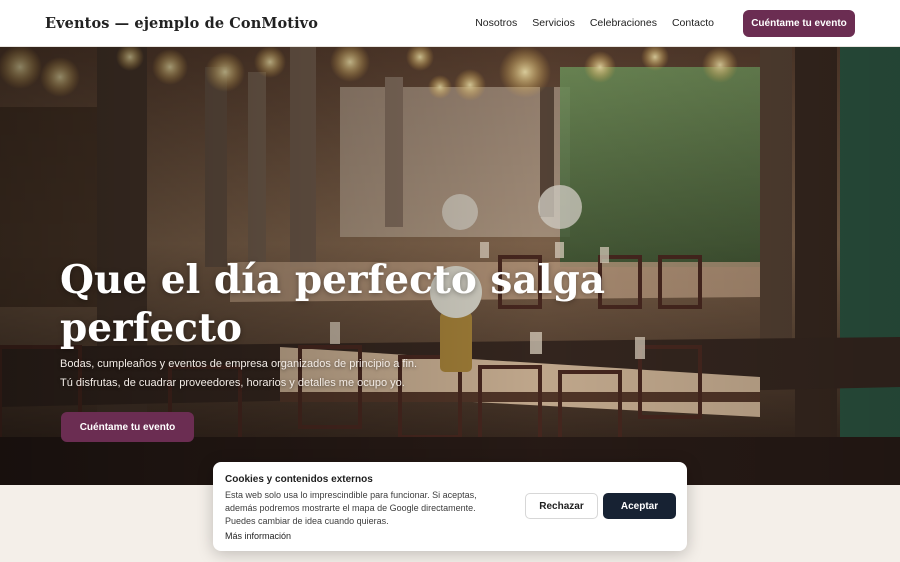 The image size is (900, 562). Describe the element at coordinates (553, 23) in the screenshot. I see `nav-link-servicios: Servicios` at that location.